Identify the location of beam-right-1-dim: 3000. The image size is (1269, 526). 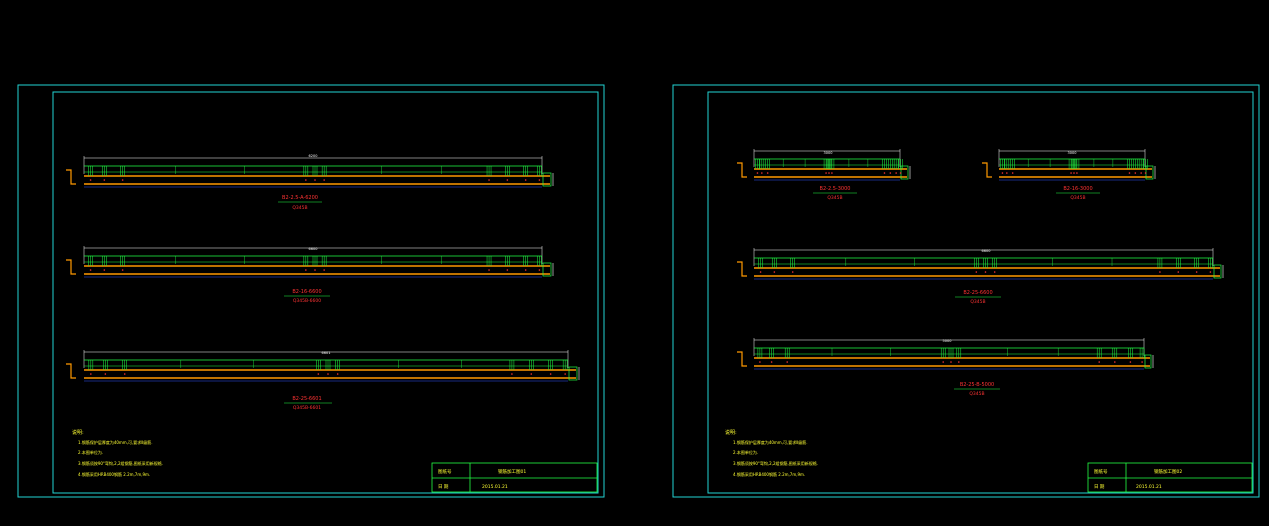
(828, 153).